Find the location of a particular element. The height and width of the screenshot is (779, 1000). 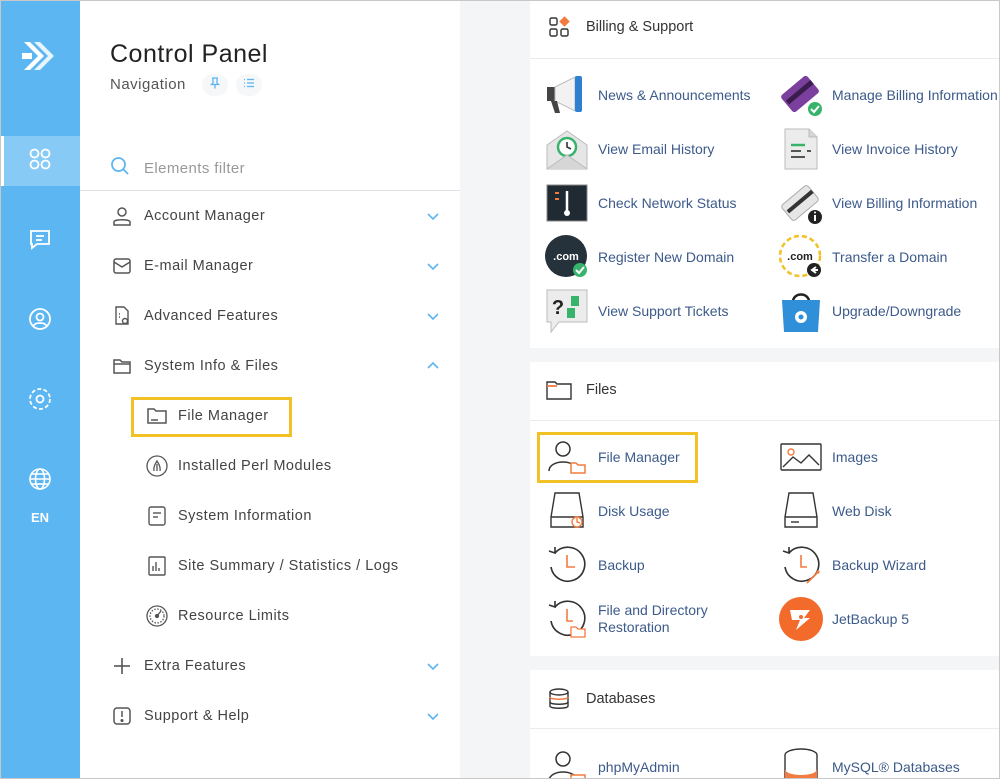

tile-label: Backup Wizard is located at coordinates (879, 564).